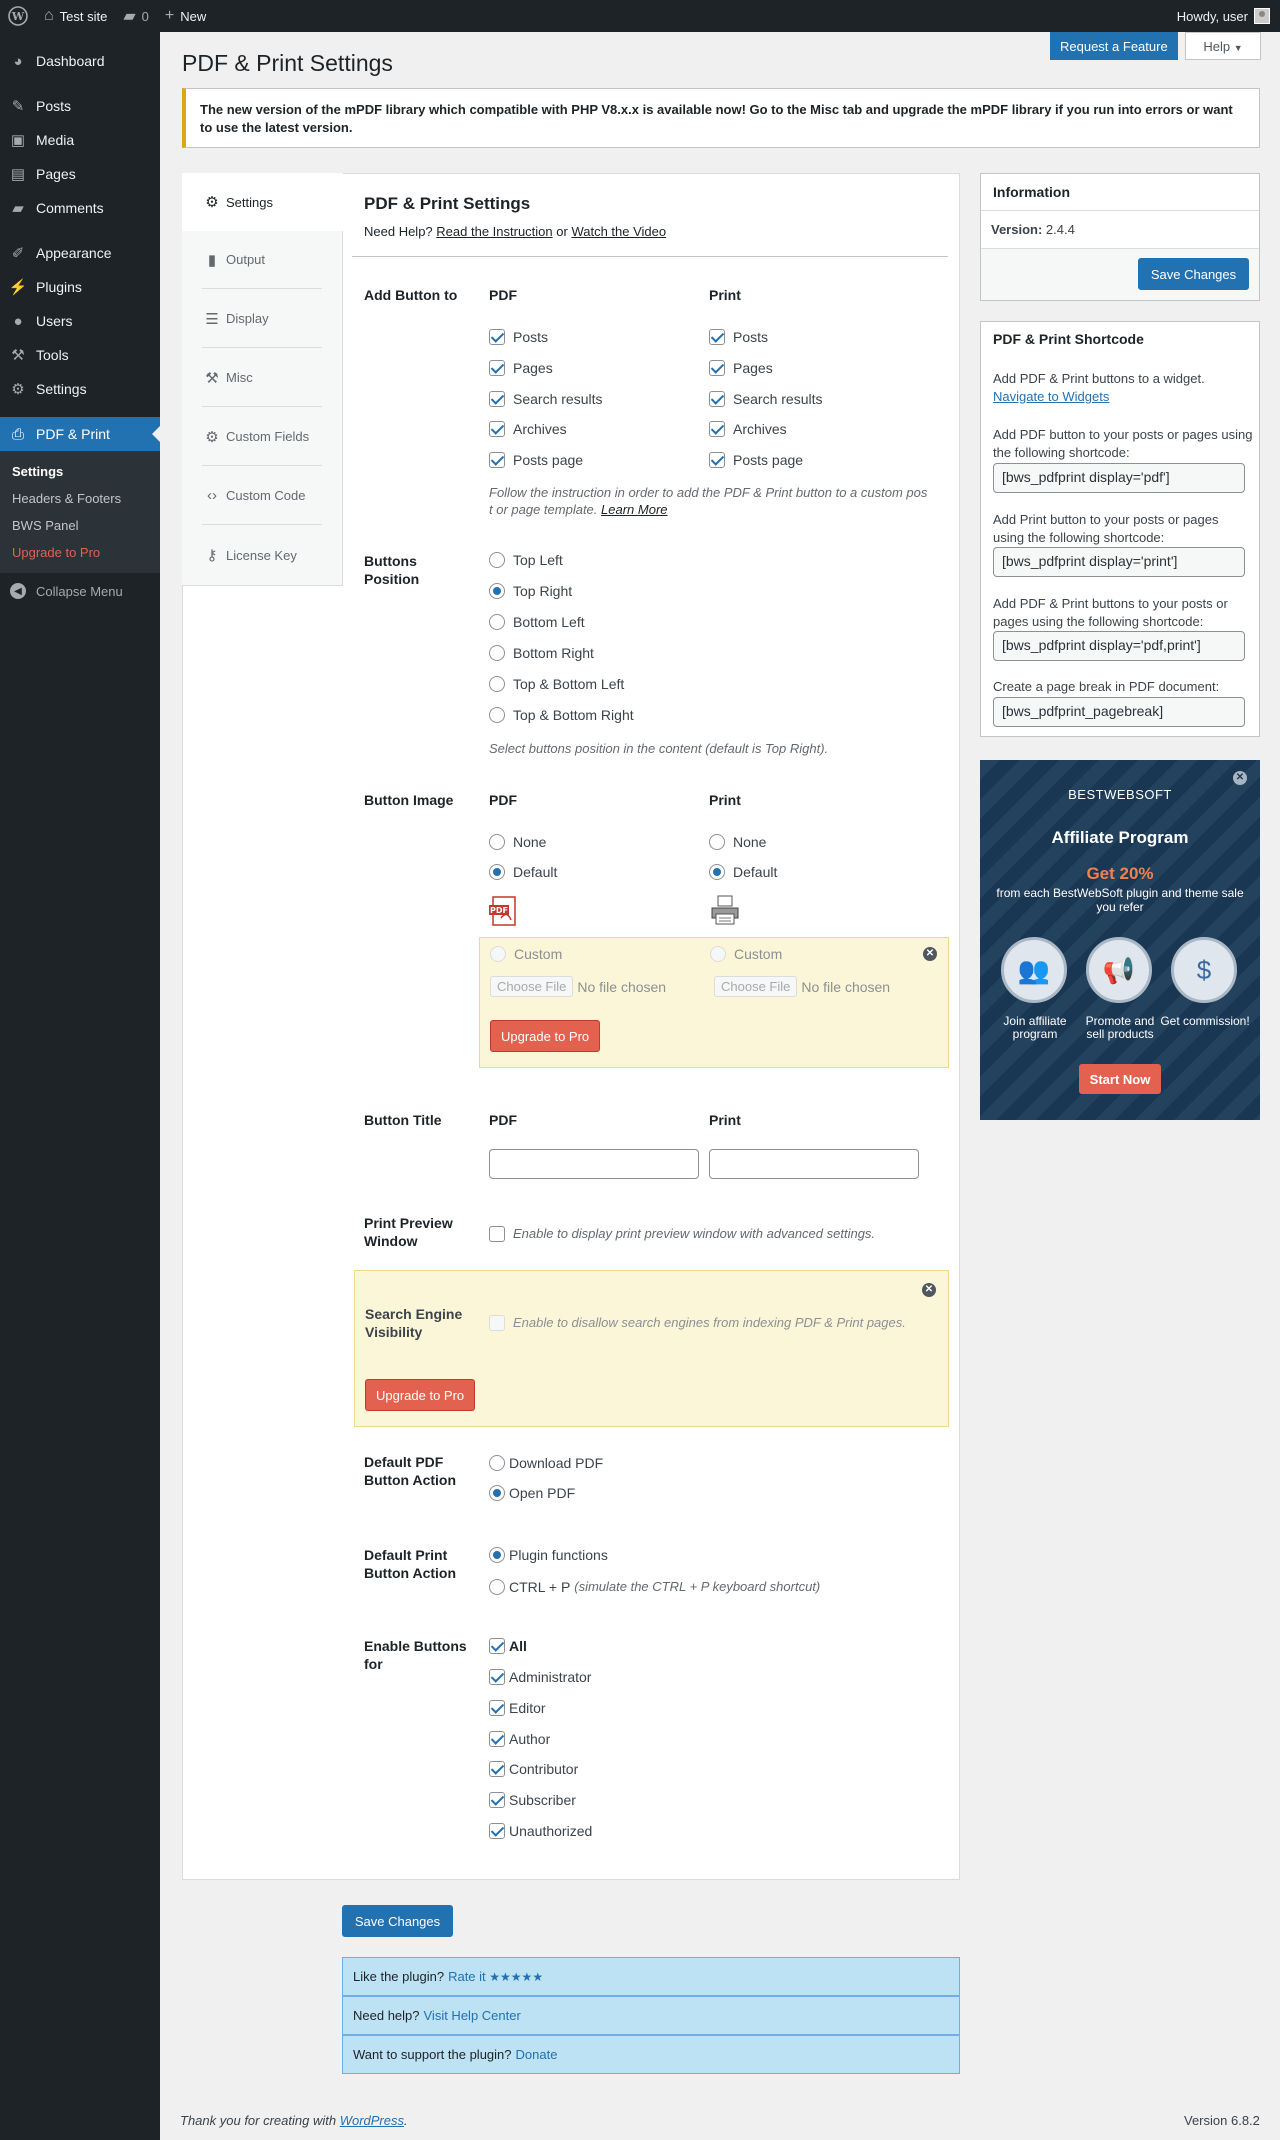 The image size is (1280, 2140). Describe the element at coordinates (262, 202) in the screenshot. I see `tab-settings: ⚙ Settings` at that location.